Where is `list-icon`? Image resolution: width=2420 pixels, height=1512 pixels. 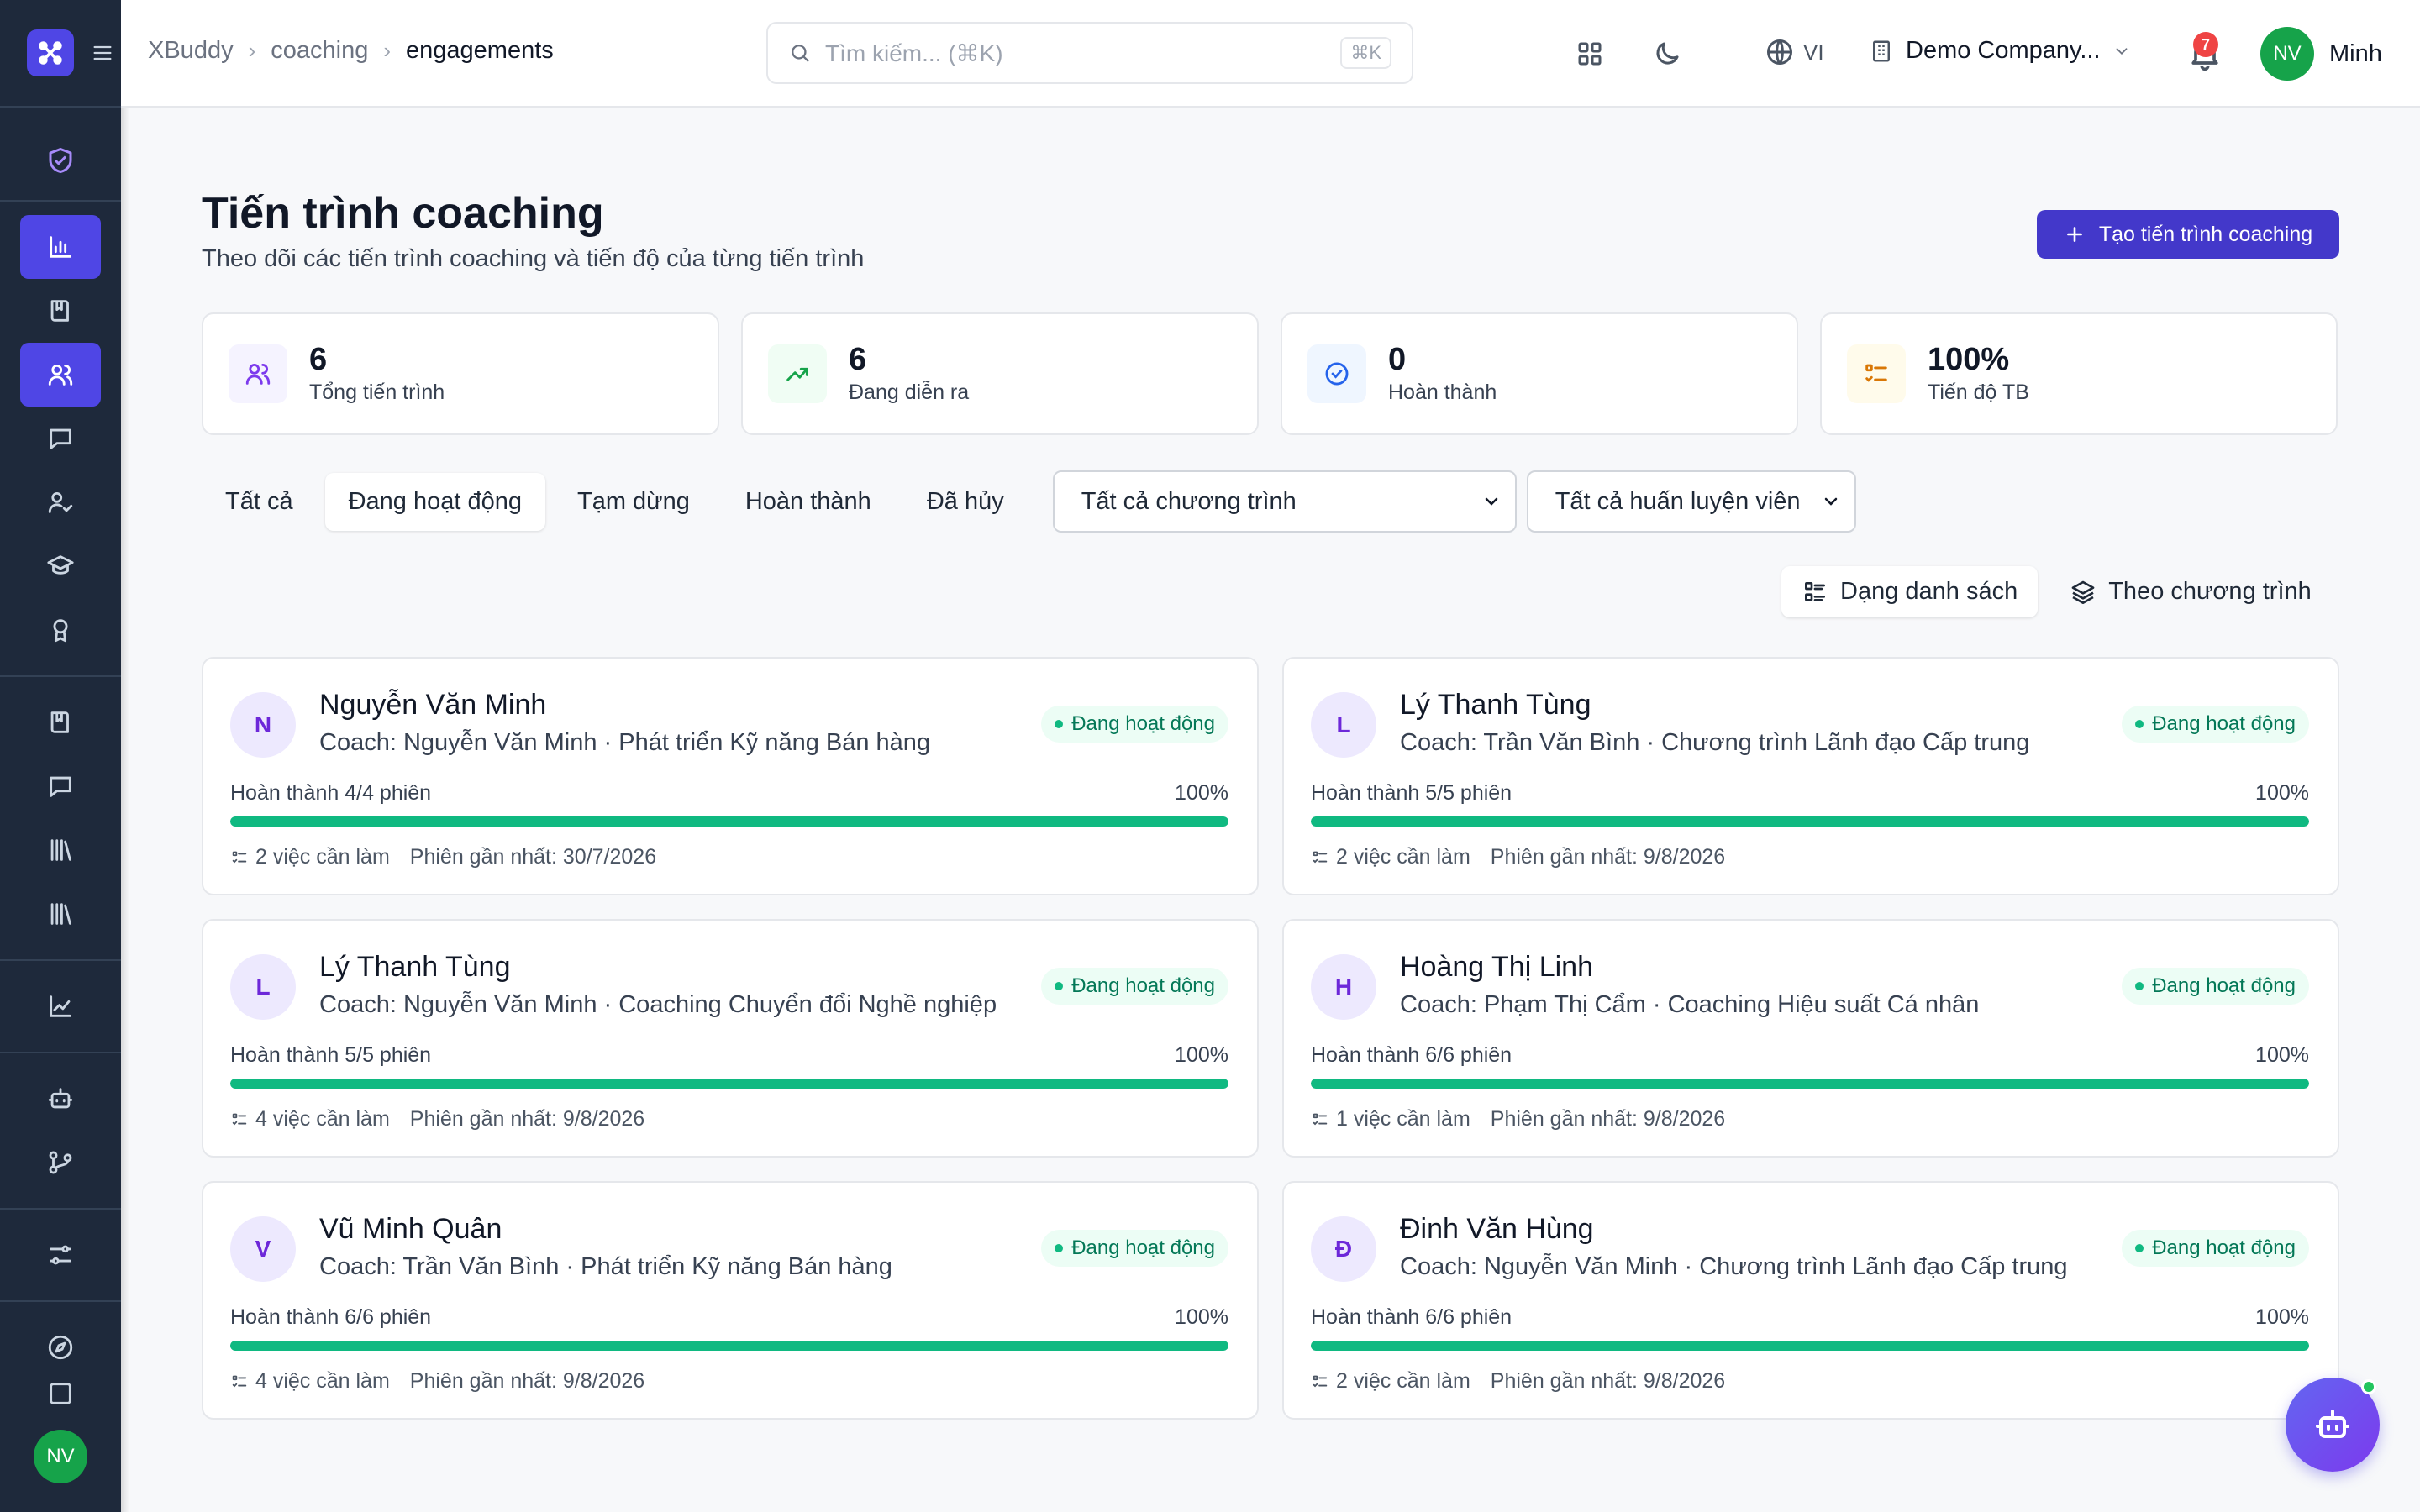
list-icon is located at coordinates (1815, 591).